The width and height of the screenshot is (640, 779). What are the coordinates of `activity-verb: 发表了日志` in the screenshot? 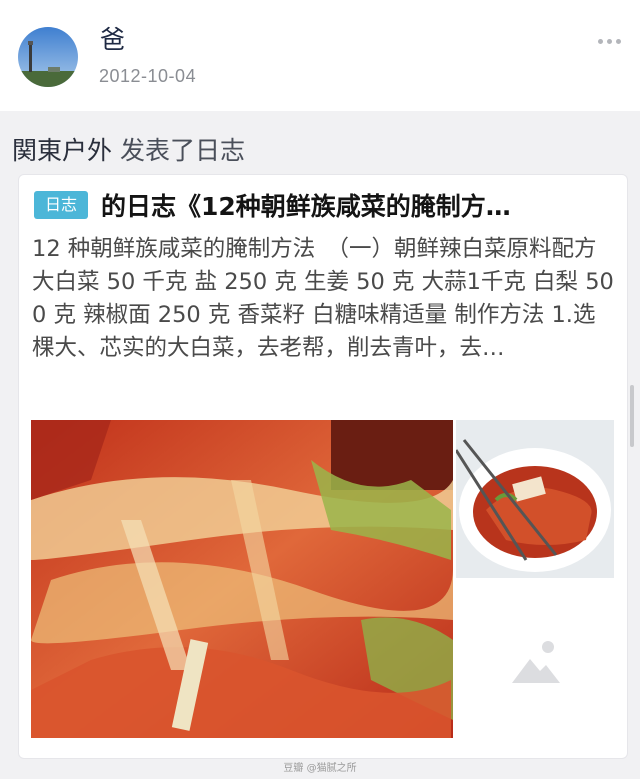 It's located at (182, 150).